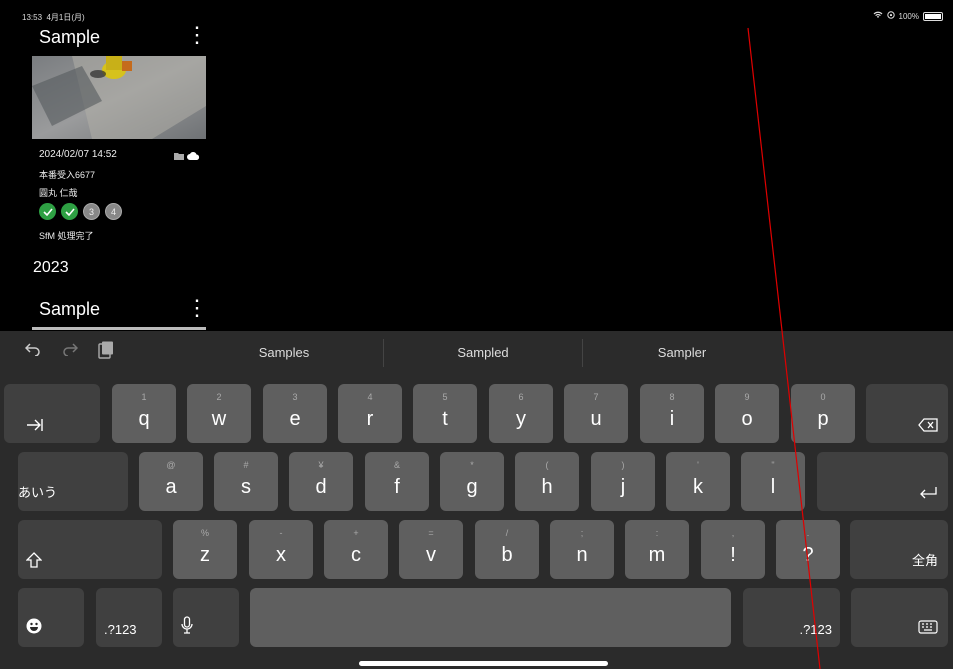  Describe the element at coordinates (784, 348) in the screenshot. I see `annotation-line` at that location.